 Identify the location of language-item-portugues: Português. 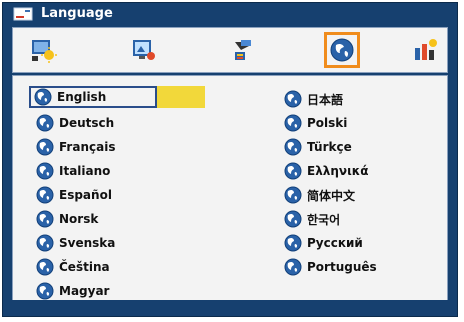
(330, 267).